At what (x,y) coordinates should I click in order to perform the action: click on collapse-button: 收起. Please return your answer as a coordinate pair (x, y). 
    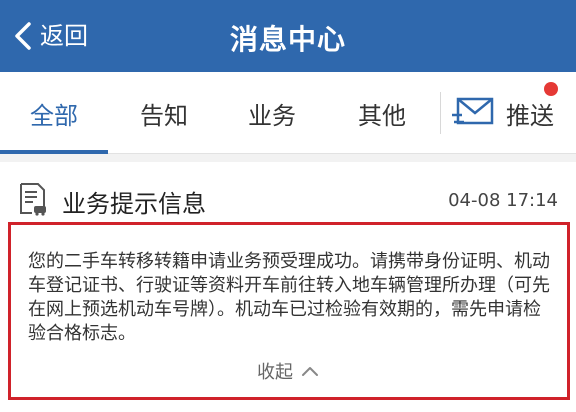
    Looking at the image, I should click on (288, 371).